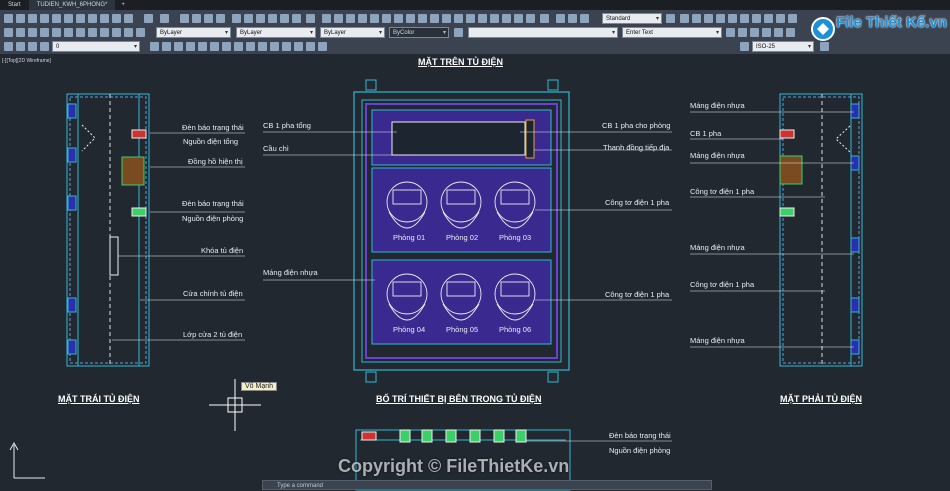 Image resolution: width=950 pixels, height=491 pixels. What do you see at coordinates (213, 293) in the screenshot?
I see `label-left-6: Cửa chính tủ điện` at bounding box center [213, 293].